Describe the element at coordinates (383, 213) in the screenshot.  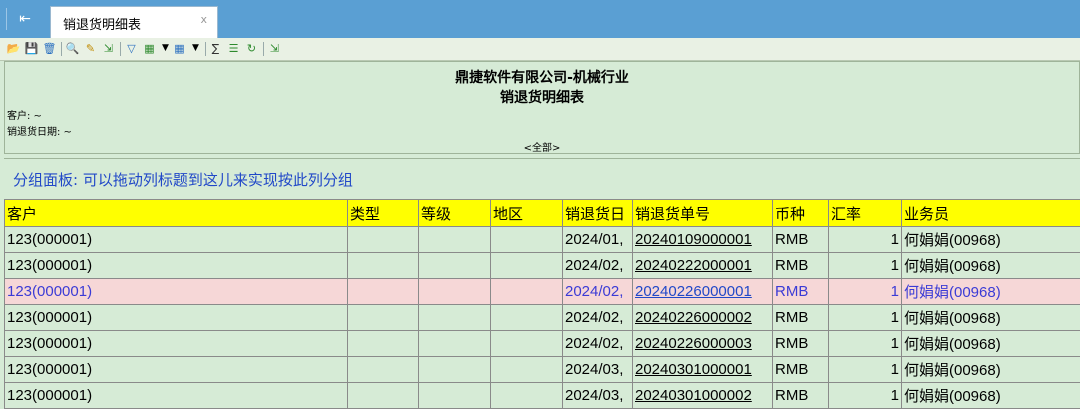
I see `column-header-type: 类型` at that location.